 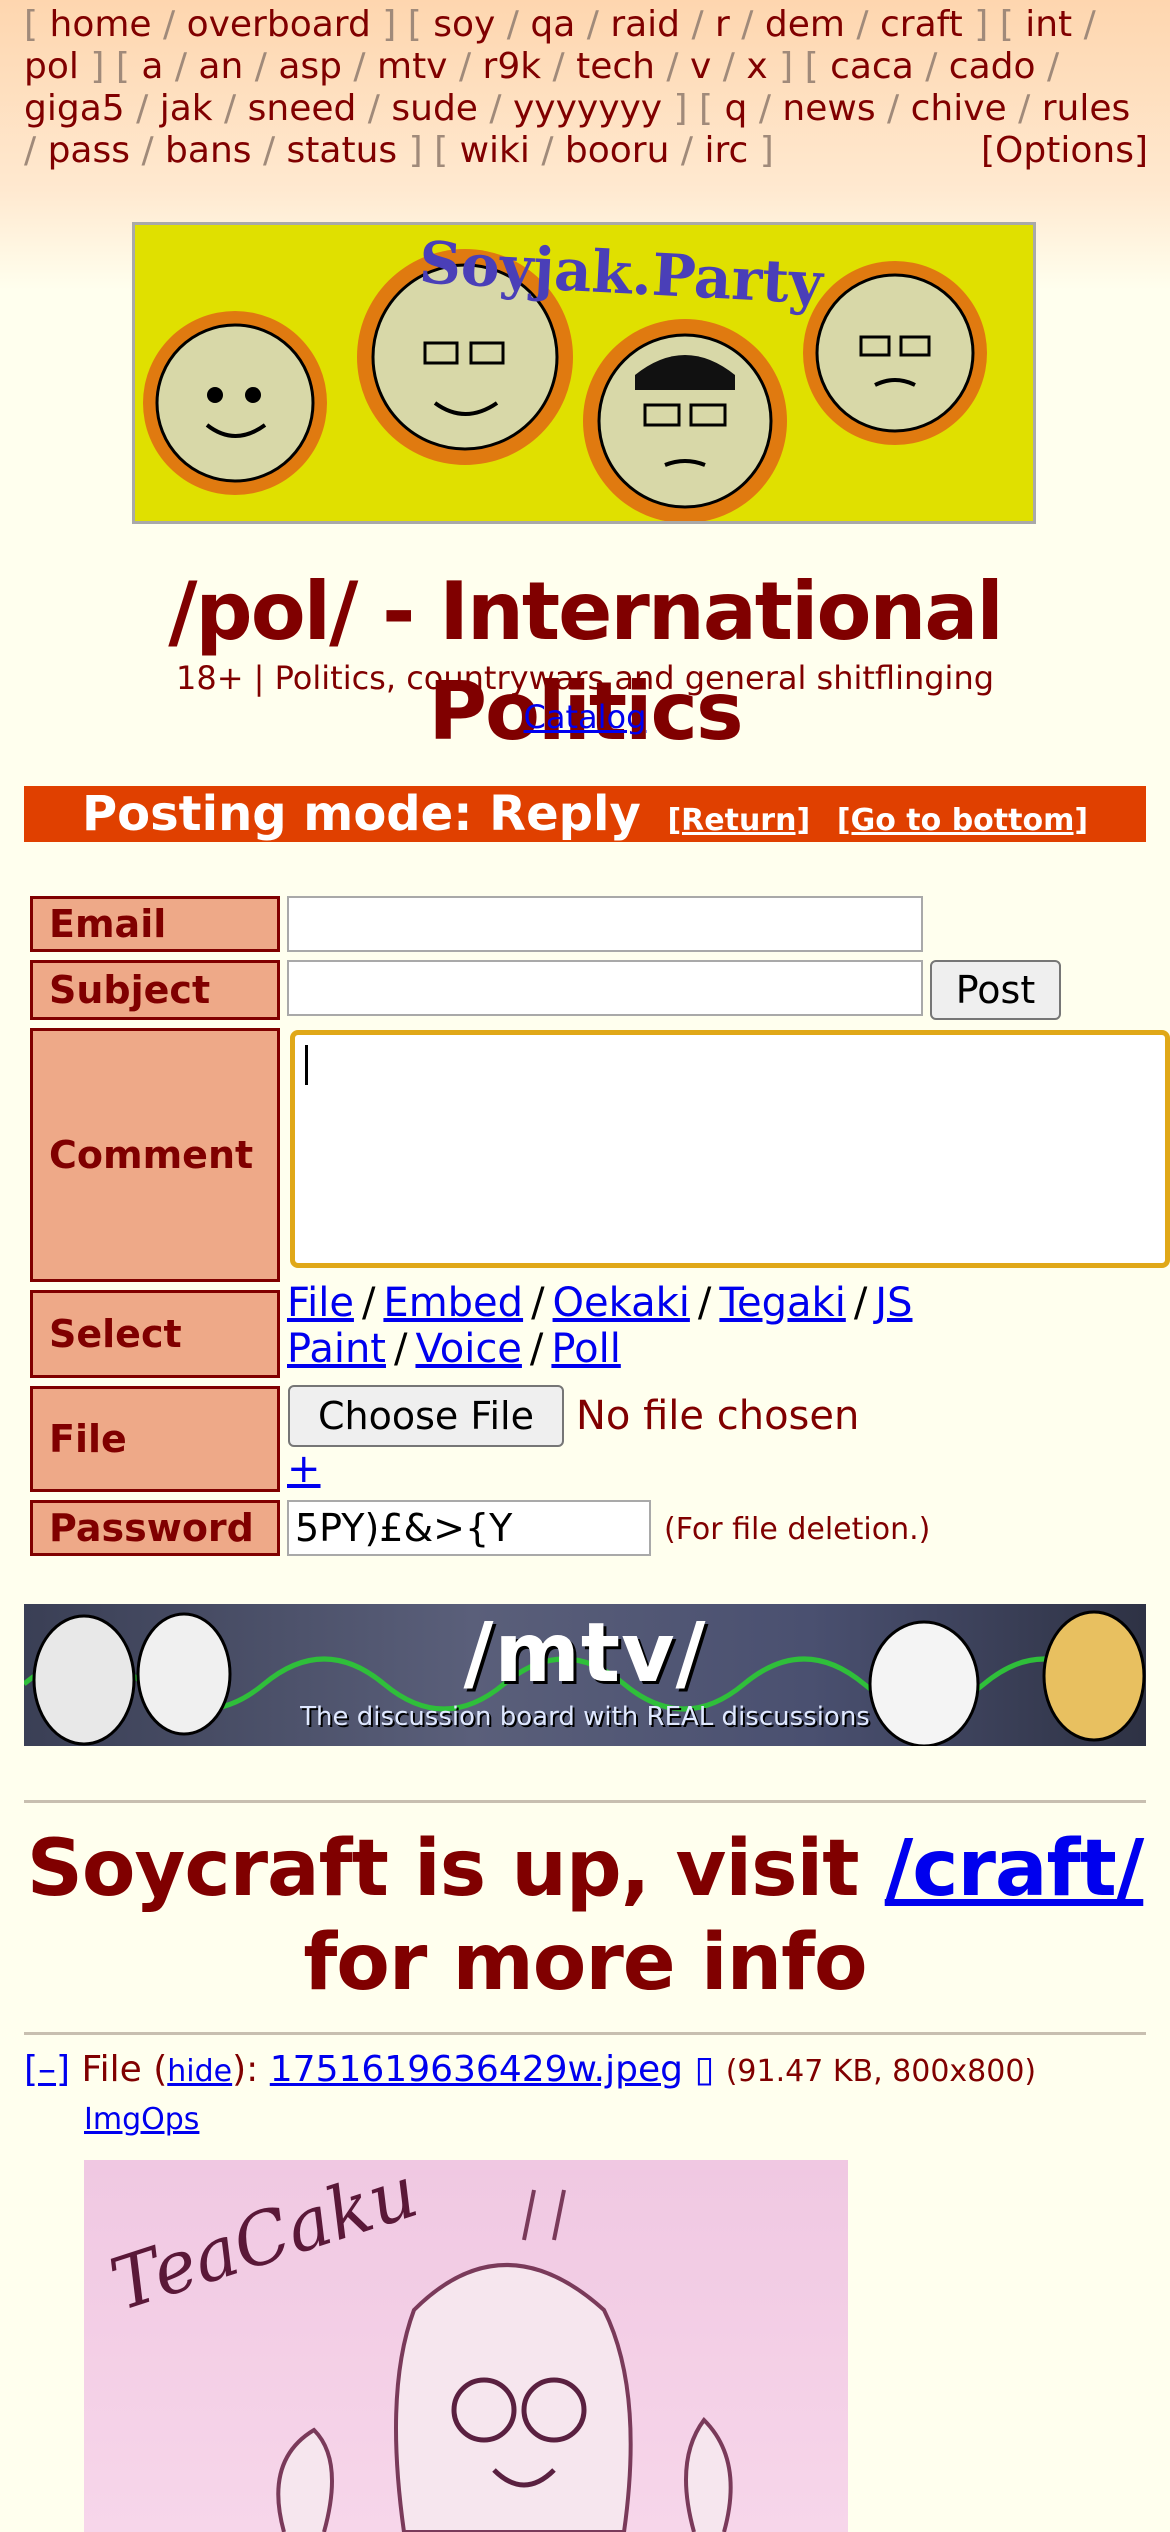 I want to click on nav-link-a: a, so click(x=152, y=66).